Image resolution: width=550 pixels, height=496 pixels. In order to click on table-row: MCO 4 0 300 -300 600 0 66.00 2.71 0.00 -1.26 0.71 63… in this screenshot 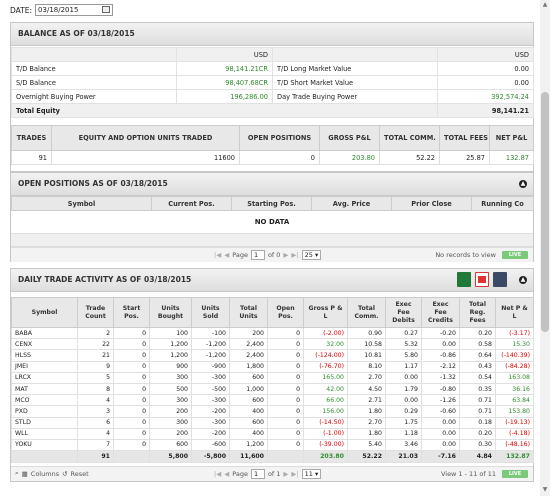, I will do `click(272, 400)`.